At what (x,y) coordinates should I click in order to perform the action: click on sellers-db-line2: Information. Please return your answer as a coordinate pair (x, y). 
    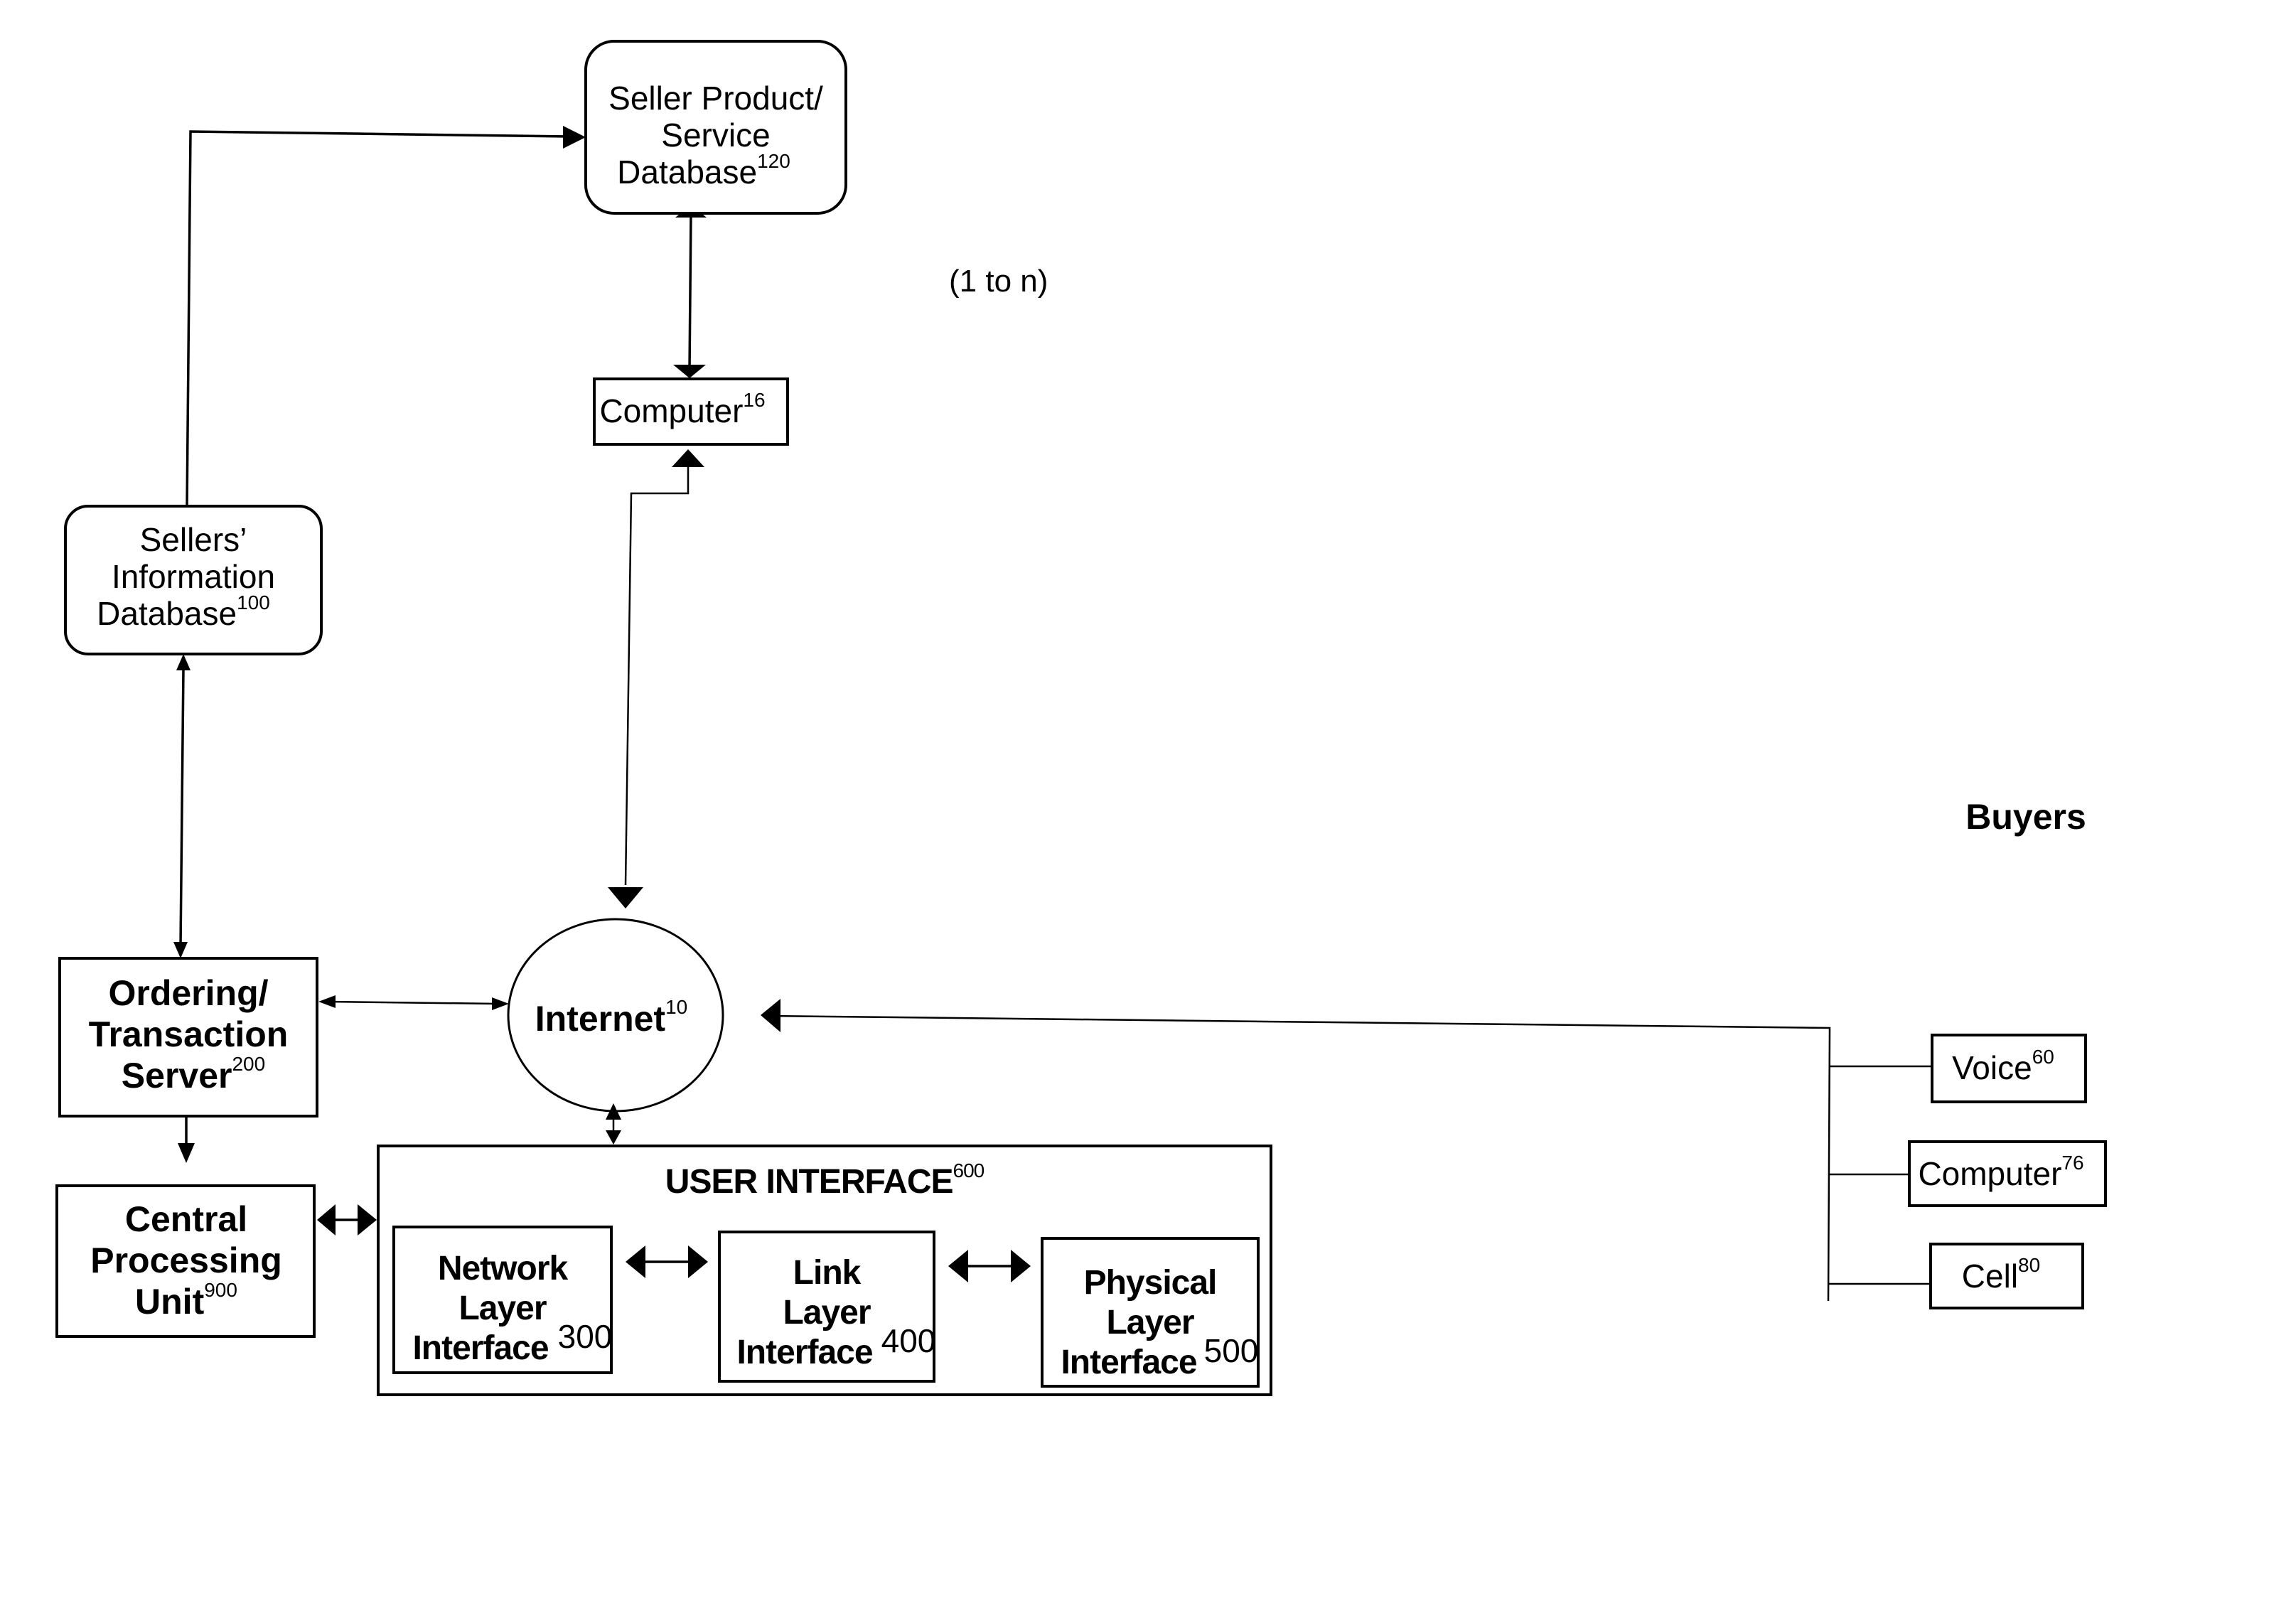
    Looking at the image, I should click on (193, 576).